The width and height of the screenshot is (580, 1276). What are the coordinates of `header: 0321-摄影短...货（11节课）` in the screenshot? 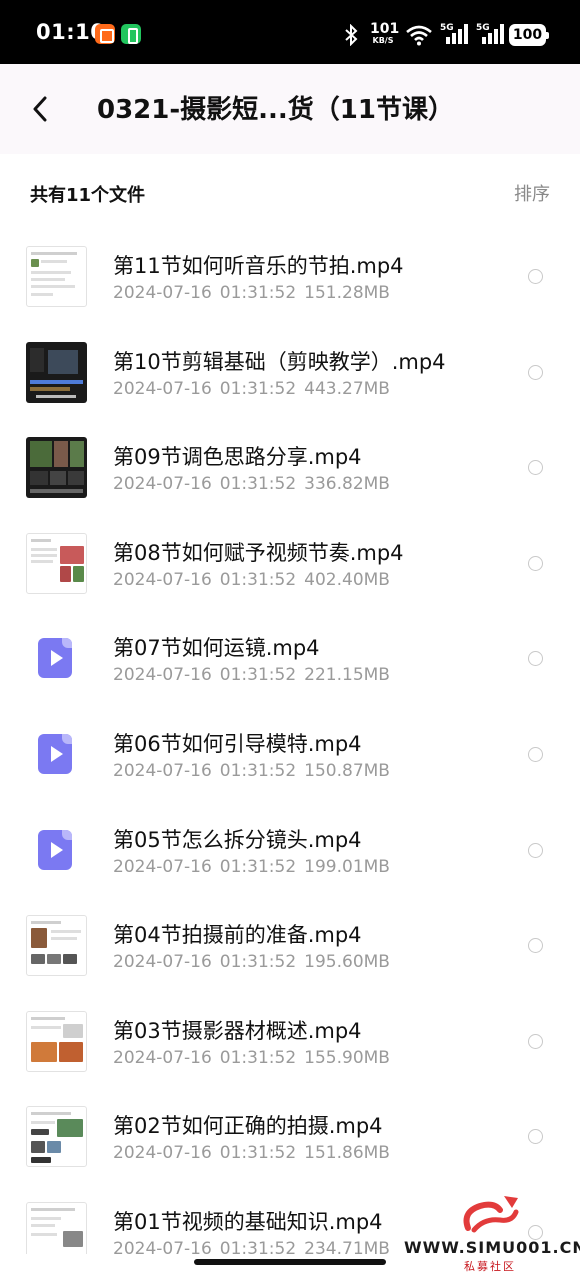 It's located at (290, 109).